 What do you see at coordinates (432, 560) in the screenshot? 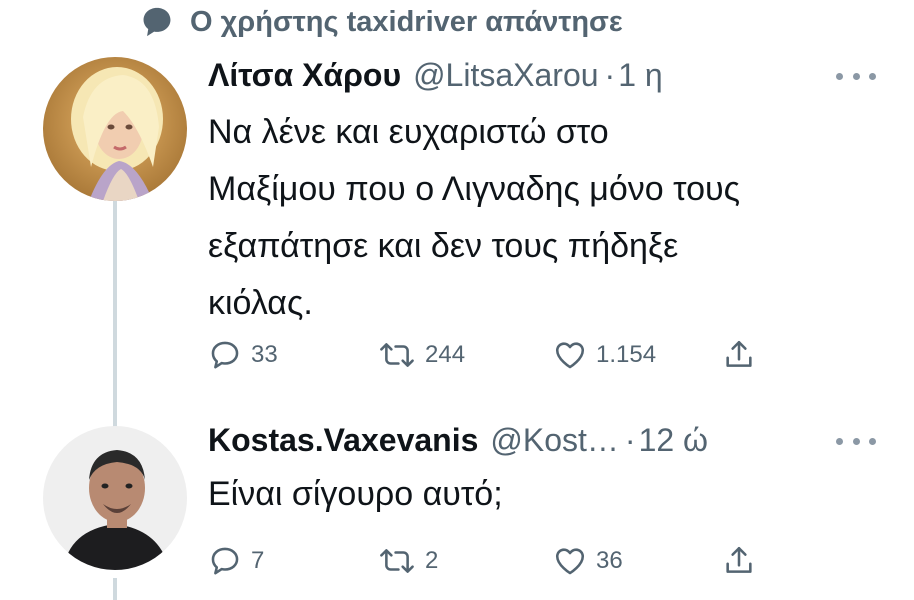
I see `retweet-count: 2` at bounding box center [432, 560].